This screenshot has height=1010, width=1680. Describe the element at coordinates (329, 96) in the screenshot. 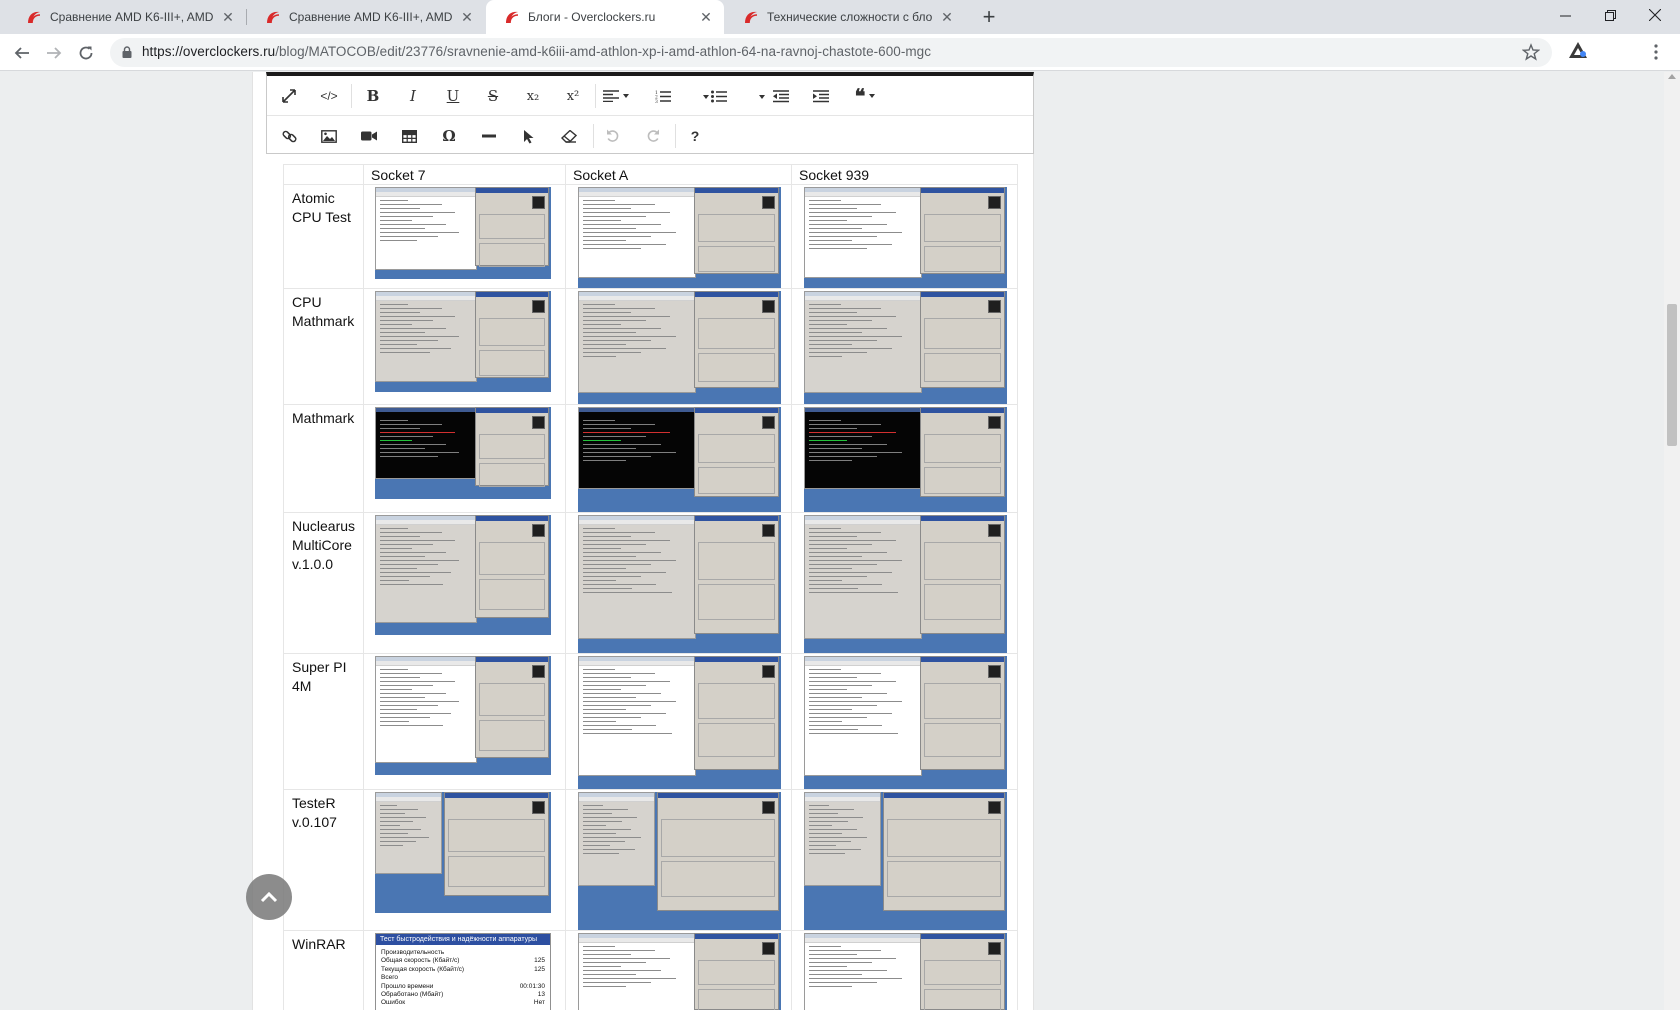

I see `code-view-button: </>` at that location.